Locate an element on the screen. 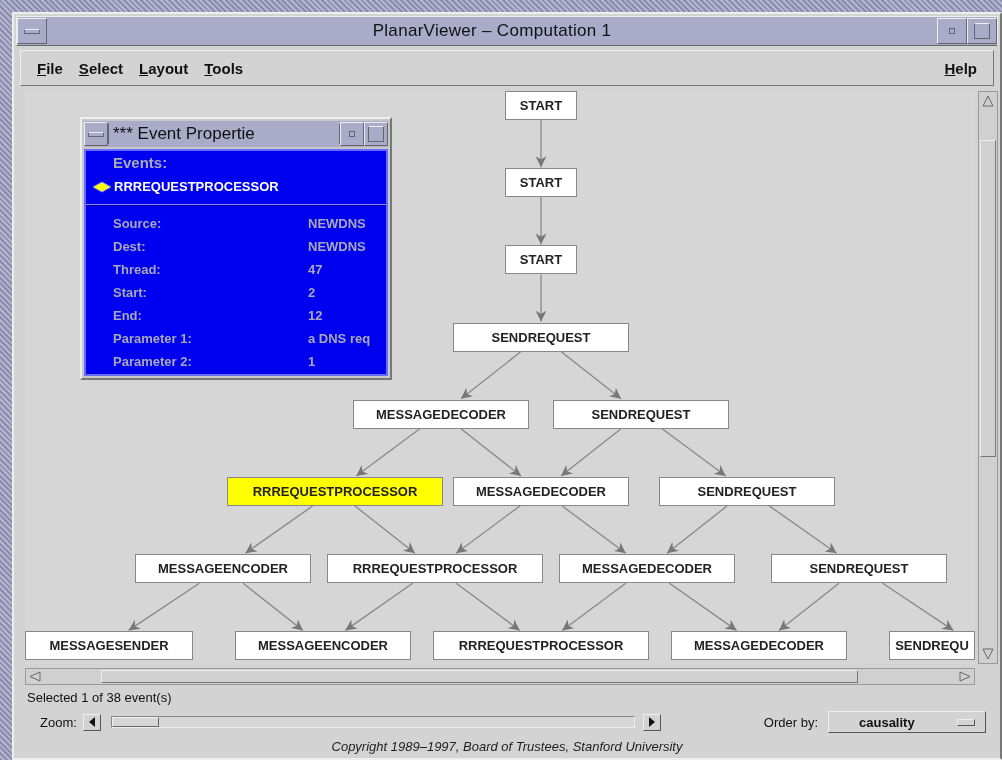  down-arrow-icon is located at coordinates (988, 654).